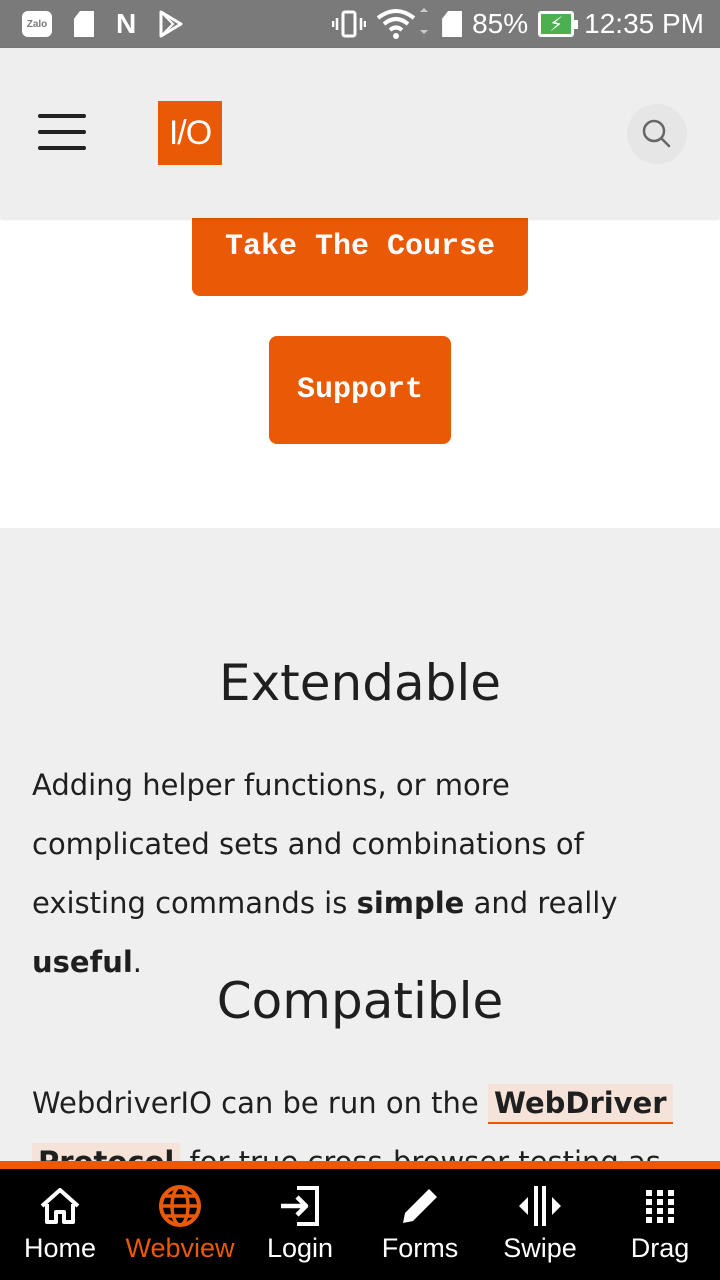  I want to click on tab-login-label: Login, so click(300, 1248).